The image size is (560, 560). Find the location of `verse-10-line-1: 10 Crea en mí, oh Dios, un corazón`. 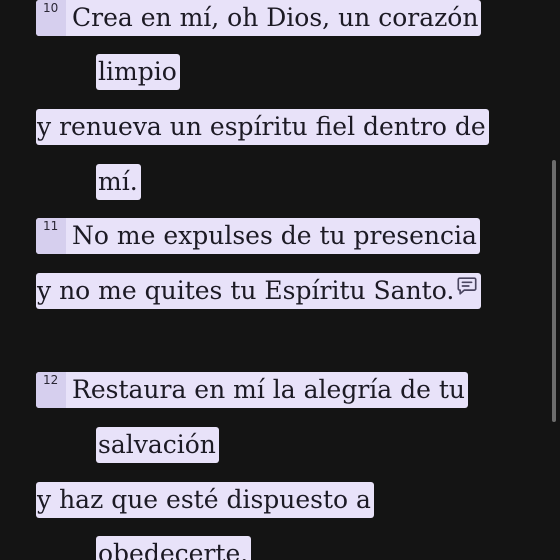

verse-10-line-1: 10 Crea en mí, oh Dios, un corazón is located at coordinates (259, 18).